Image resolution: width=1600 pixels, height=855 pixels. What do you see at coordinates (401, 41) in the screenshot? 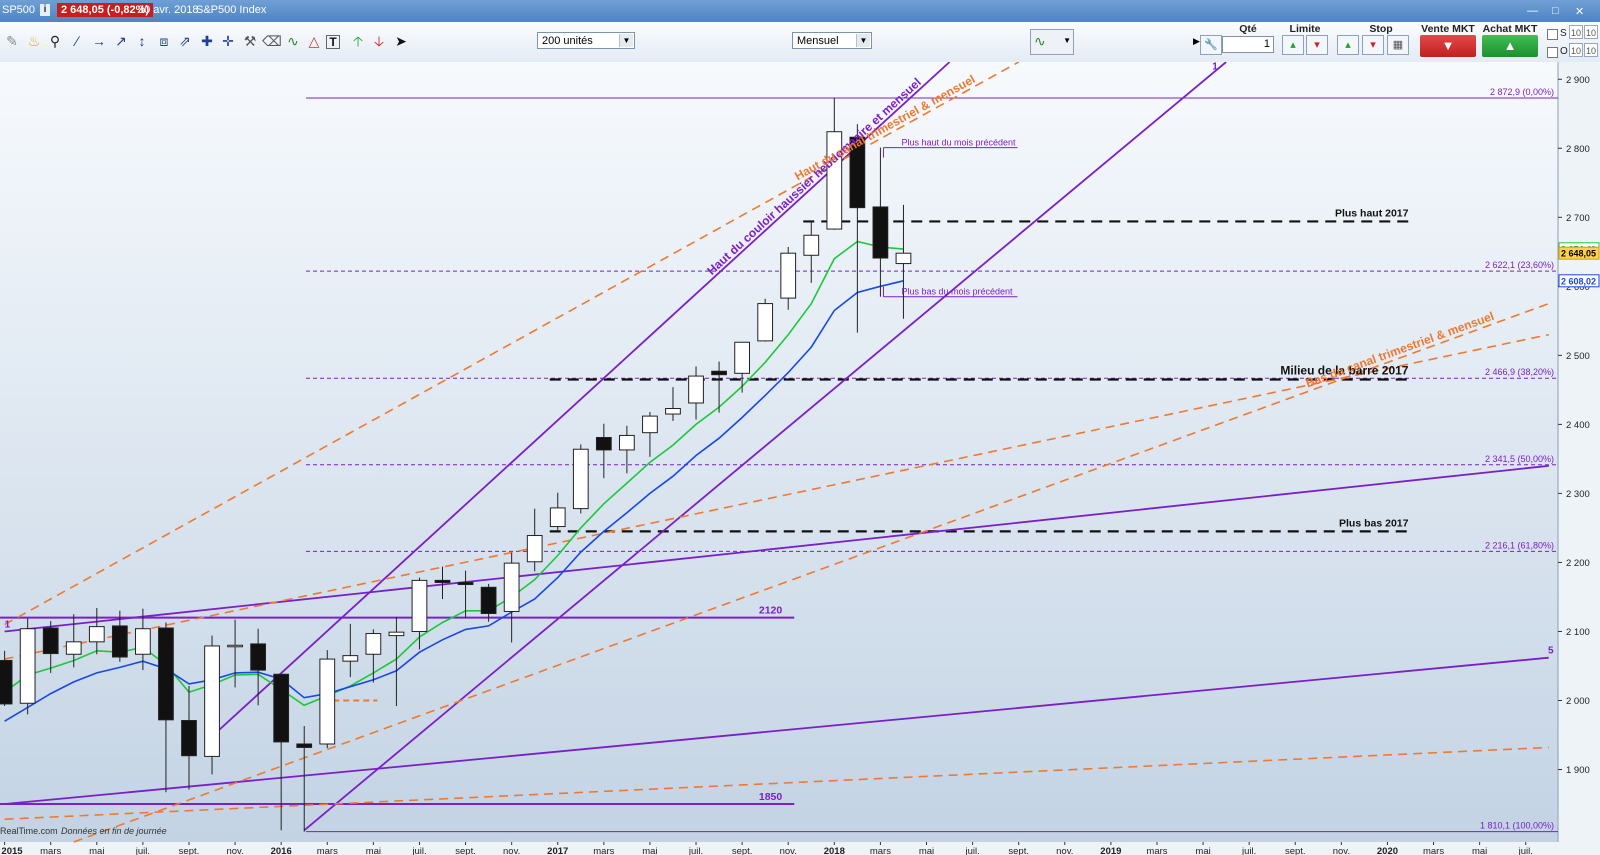
I see `exit-arrow-icon: ➤` at bounding box center [401, 41].